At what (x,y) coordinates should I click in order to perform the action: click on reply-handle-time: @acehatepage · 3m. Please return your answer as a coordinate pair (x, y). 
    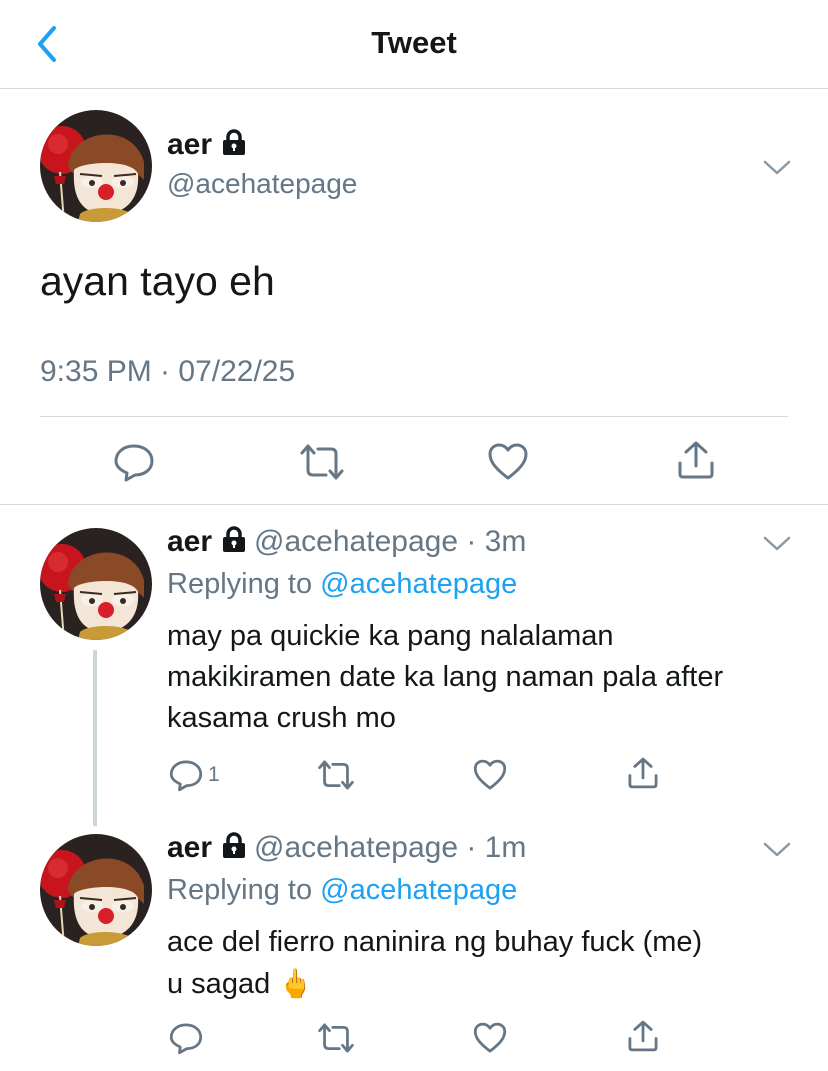
    Looking at the image, I should click on (390, 541).